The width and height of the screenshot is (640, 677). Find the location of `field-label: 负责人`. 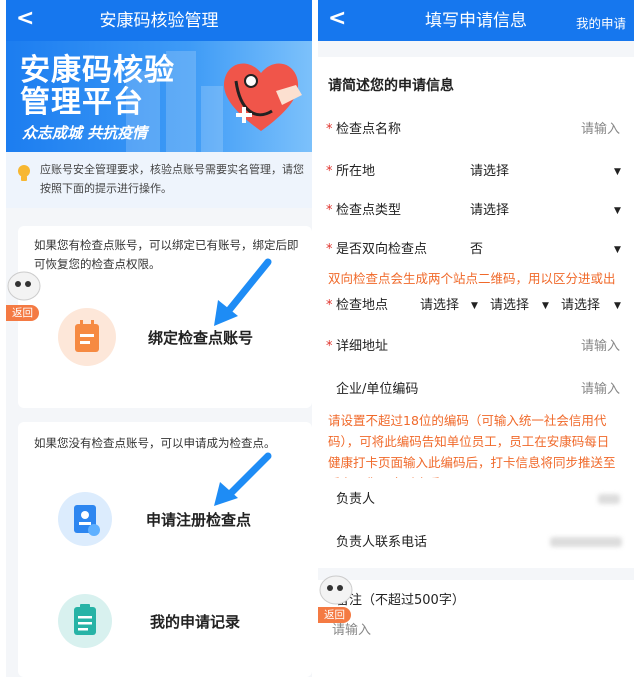

field-label: 负责人 is located at coordinates (356, 499).